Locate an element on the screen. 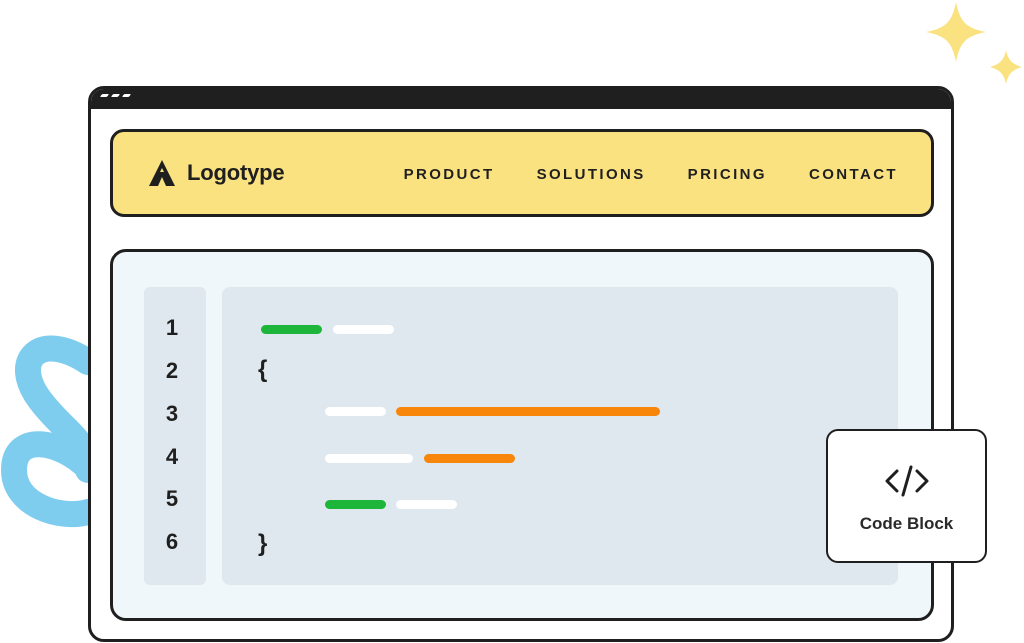 Image resolution: width=1024 pixels, height=643 pixels. code-icon is located at coordinates (907, 481).